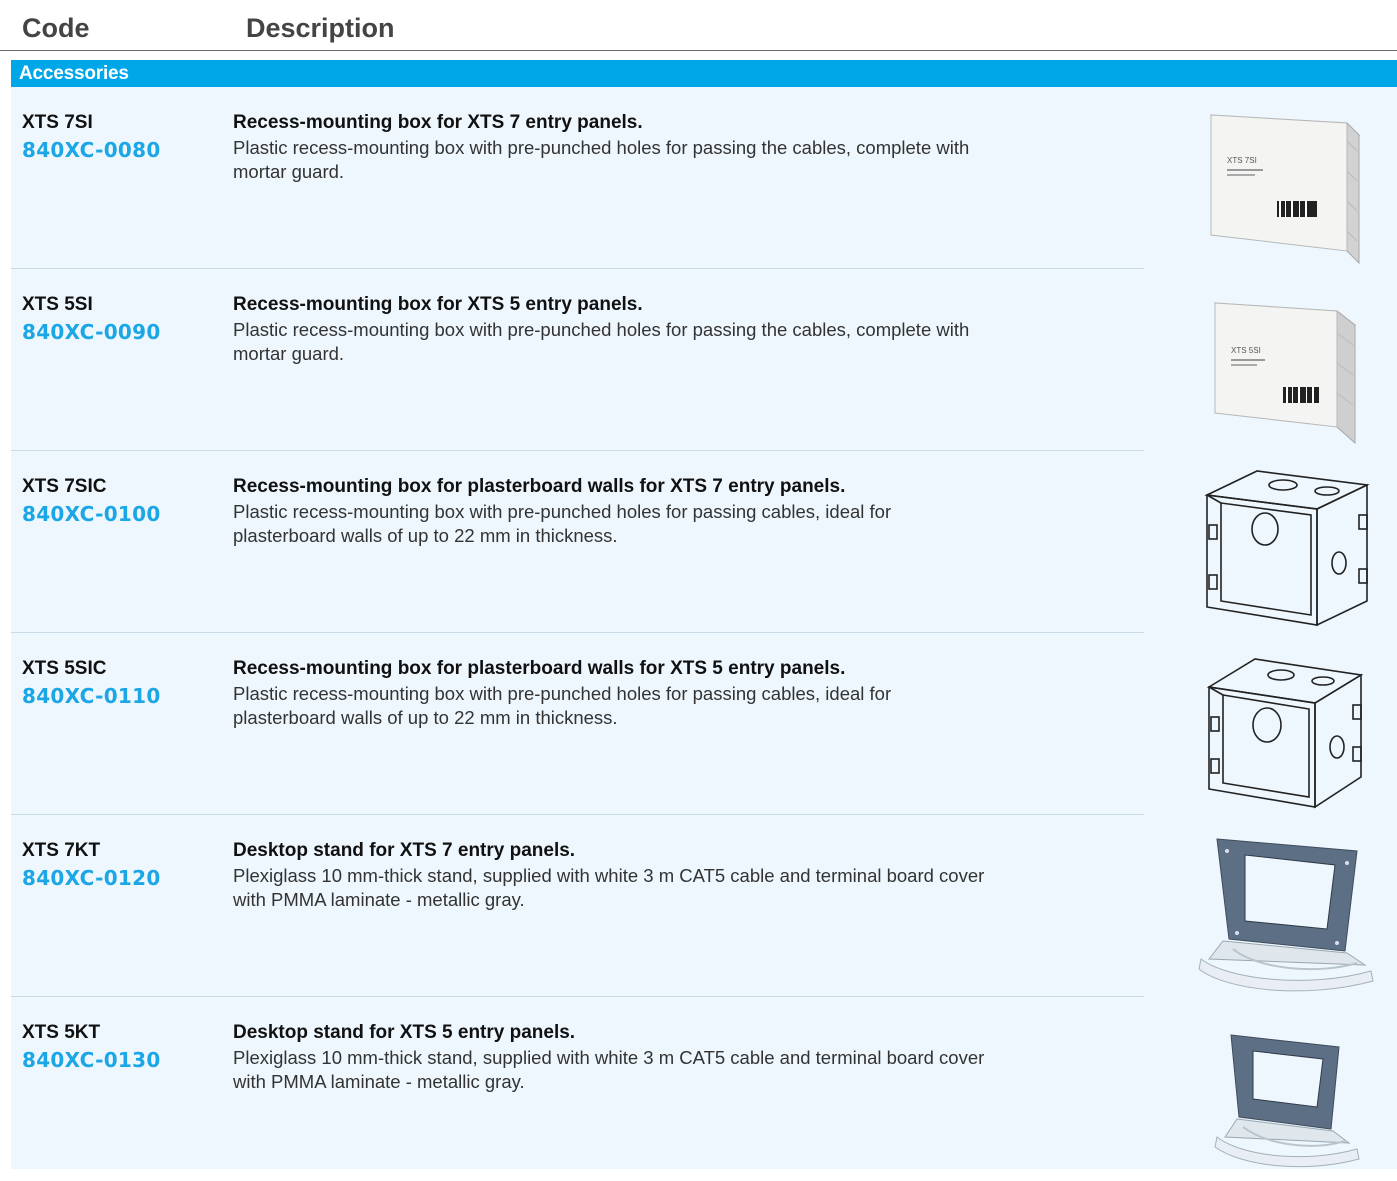 The image size is (1397, 1181). I want to click on section-title: Accessories, so click(74, 73).